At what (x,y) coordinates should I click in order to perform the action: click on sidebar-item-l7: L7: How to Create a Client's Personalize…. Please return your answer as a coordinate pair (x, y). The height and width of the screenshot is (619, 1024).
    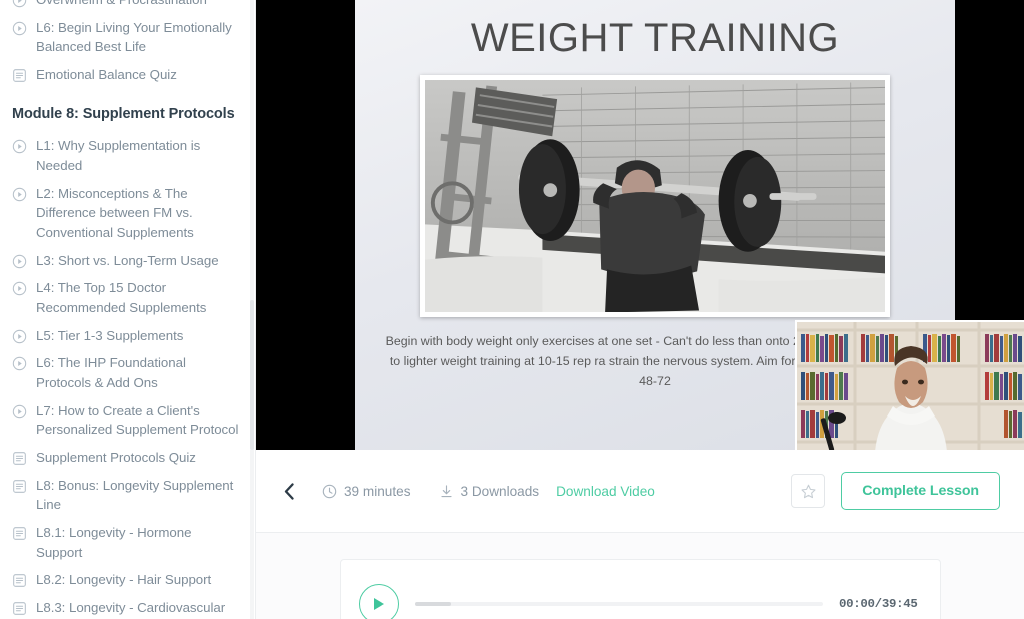
    Looking at the image, I should click on (126, 420).